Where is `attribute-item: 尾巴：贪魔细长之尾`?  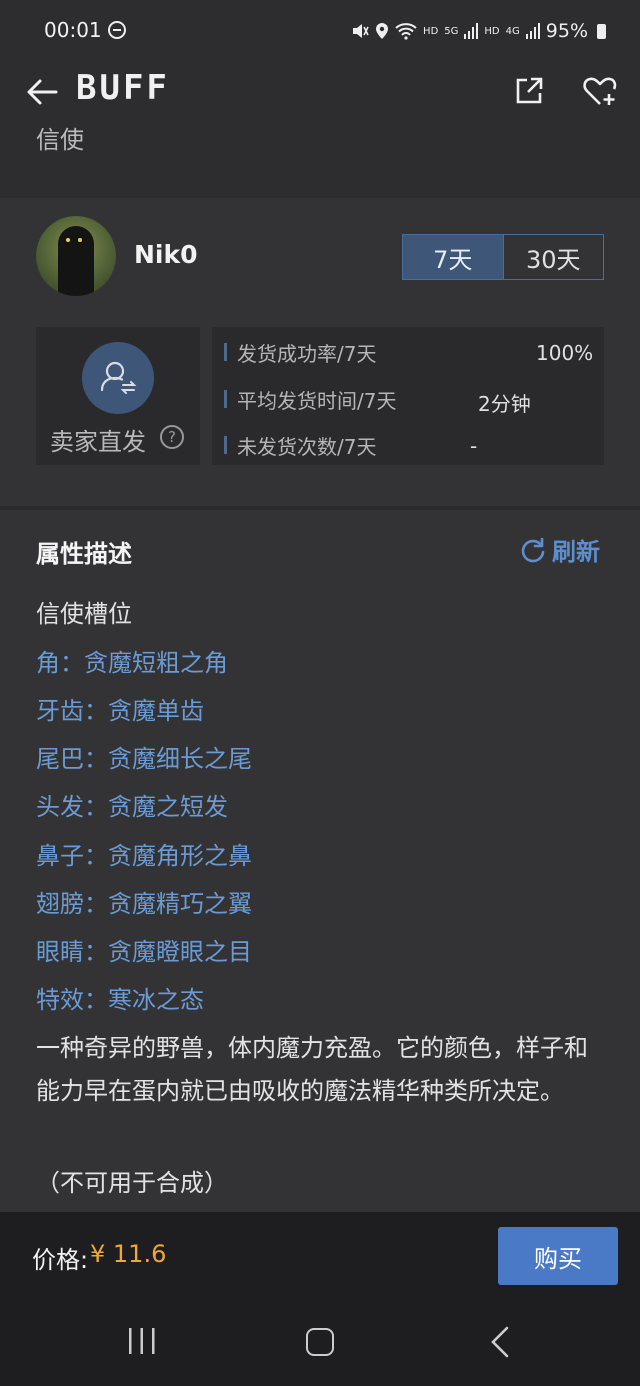
attribute-item: 尾巴：贪魔细长之尾 is located at coordinates (144, 759).